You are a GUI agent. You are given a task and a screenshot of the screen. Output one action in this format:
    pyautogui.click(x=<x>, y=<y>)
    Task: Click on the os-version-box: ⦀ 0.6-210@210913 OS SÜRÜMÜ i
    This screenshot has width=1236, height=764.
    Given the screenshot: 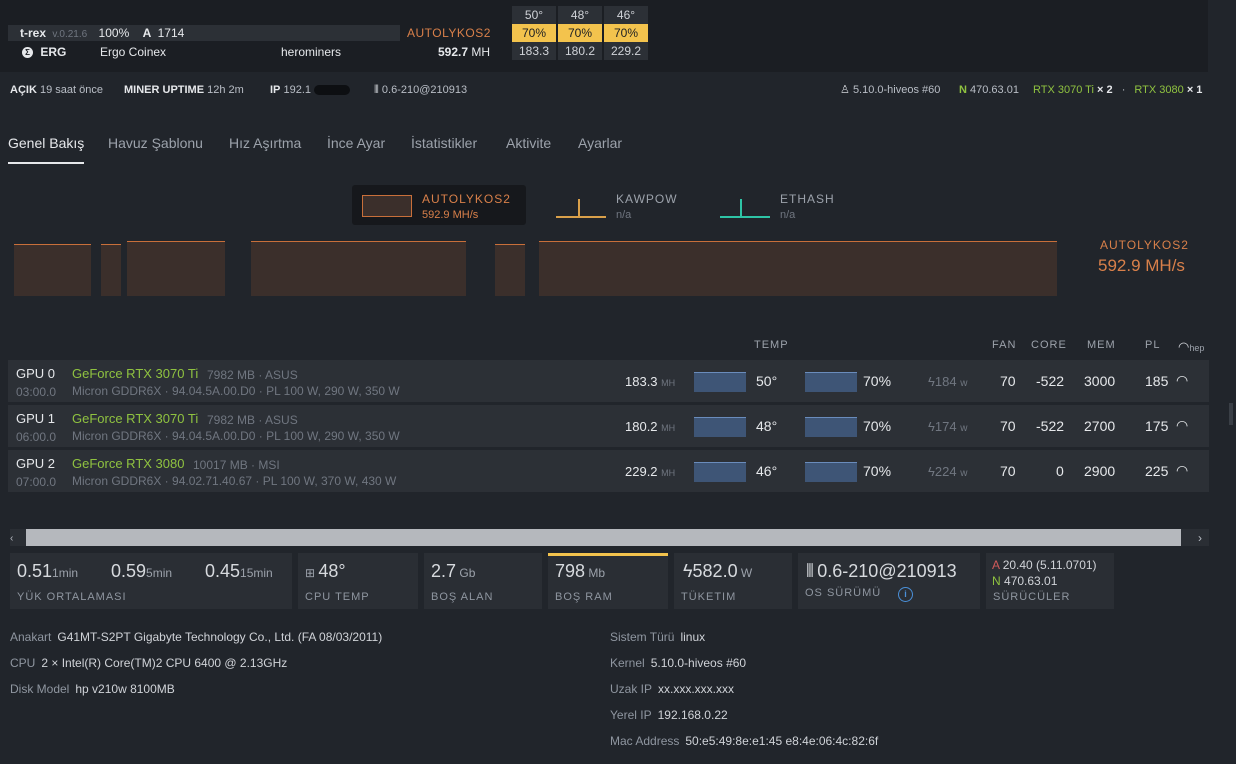 What is the action you would take?
    pyautogui.click(x=889, y=581)
    